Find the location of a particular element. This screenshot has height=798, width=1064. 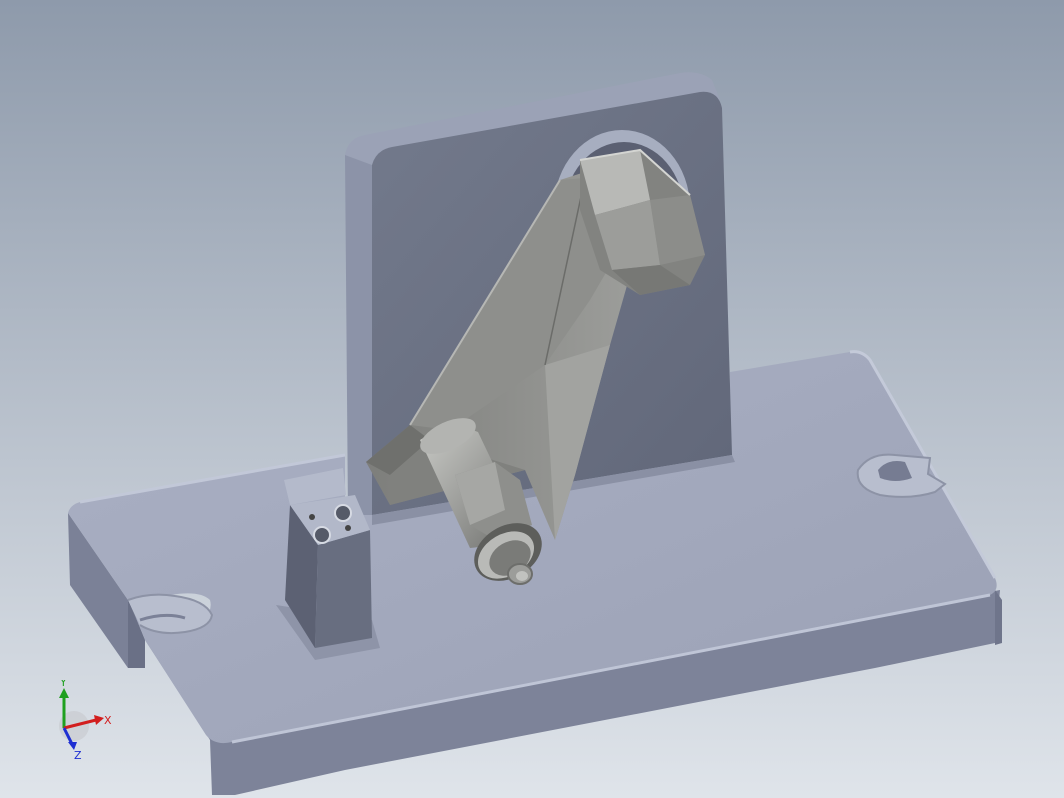

z-axis-label: Z is located at coordinates (78, 754).